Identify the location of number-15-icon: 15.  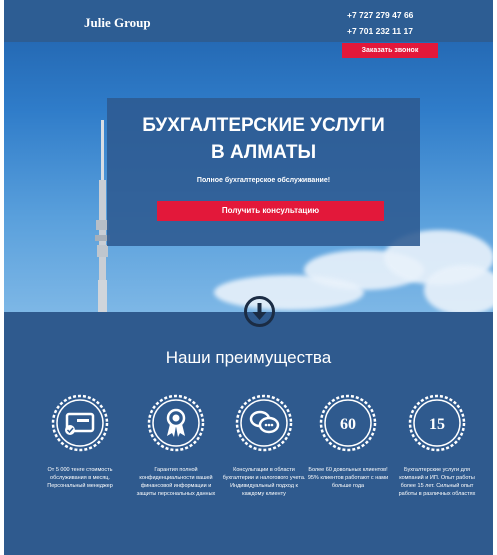
(437, 423).